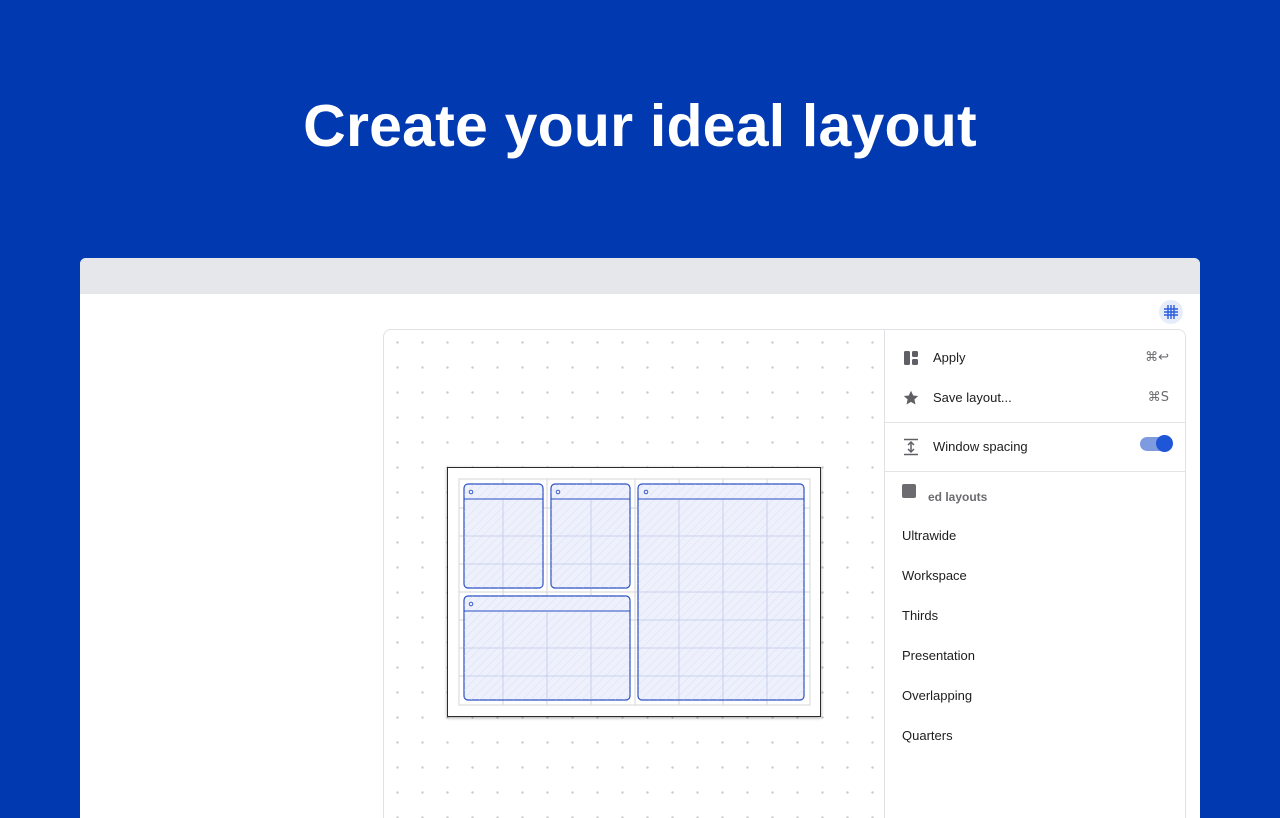 Image resolution: width=1280 pixels, height=818 pixels. Describe the element at coordinates (640, 276) in the screenshot. I see `window-titlebar` at that location.